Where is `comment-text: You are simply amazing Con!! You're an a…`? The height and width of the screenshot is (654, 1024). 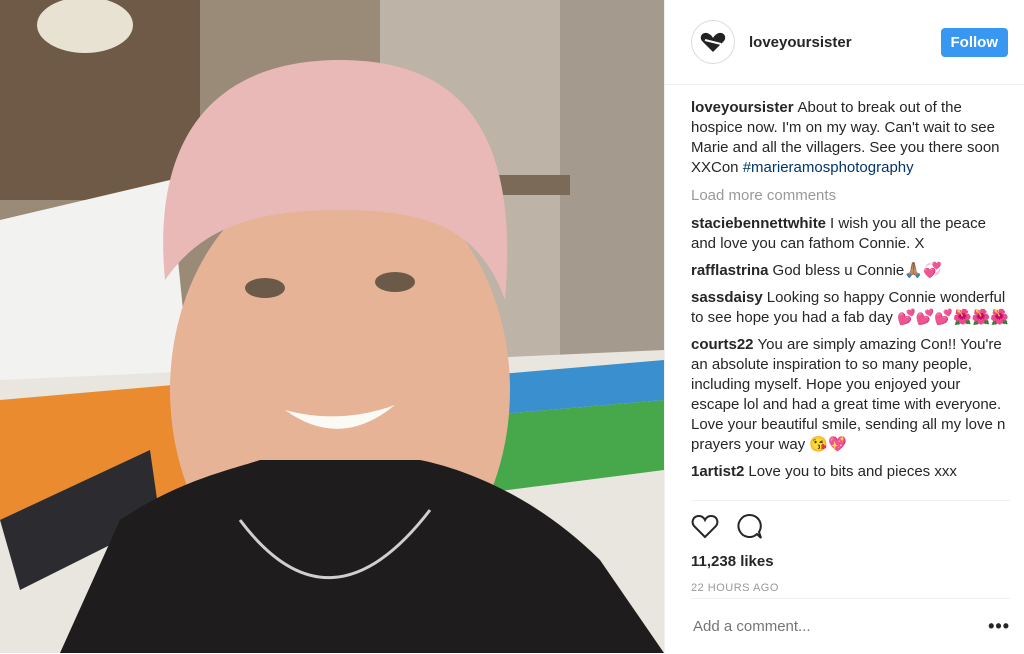 comment-text: You are simply amazing Con!! You're an a… is located at coordinates (848, 394).